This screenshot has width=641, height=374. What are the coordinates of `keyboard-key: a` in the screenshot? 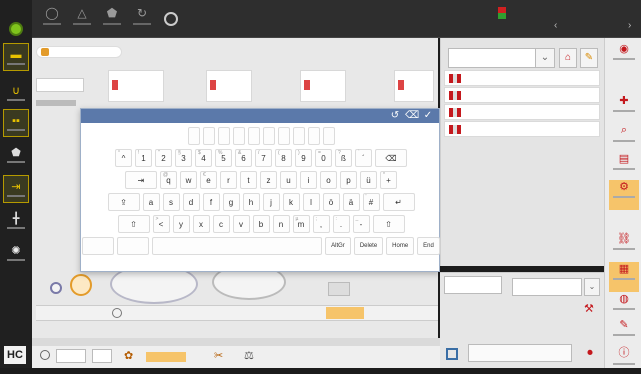 It's located at (151, 202).